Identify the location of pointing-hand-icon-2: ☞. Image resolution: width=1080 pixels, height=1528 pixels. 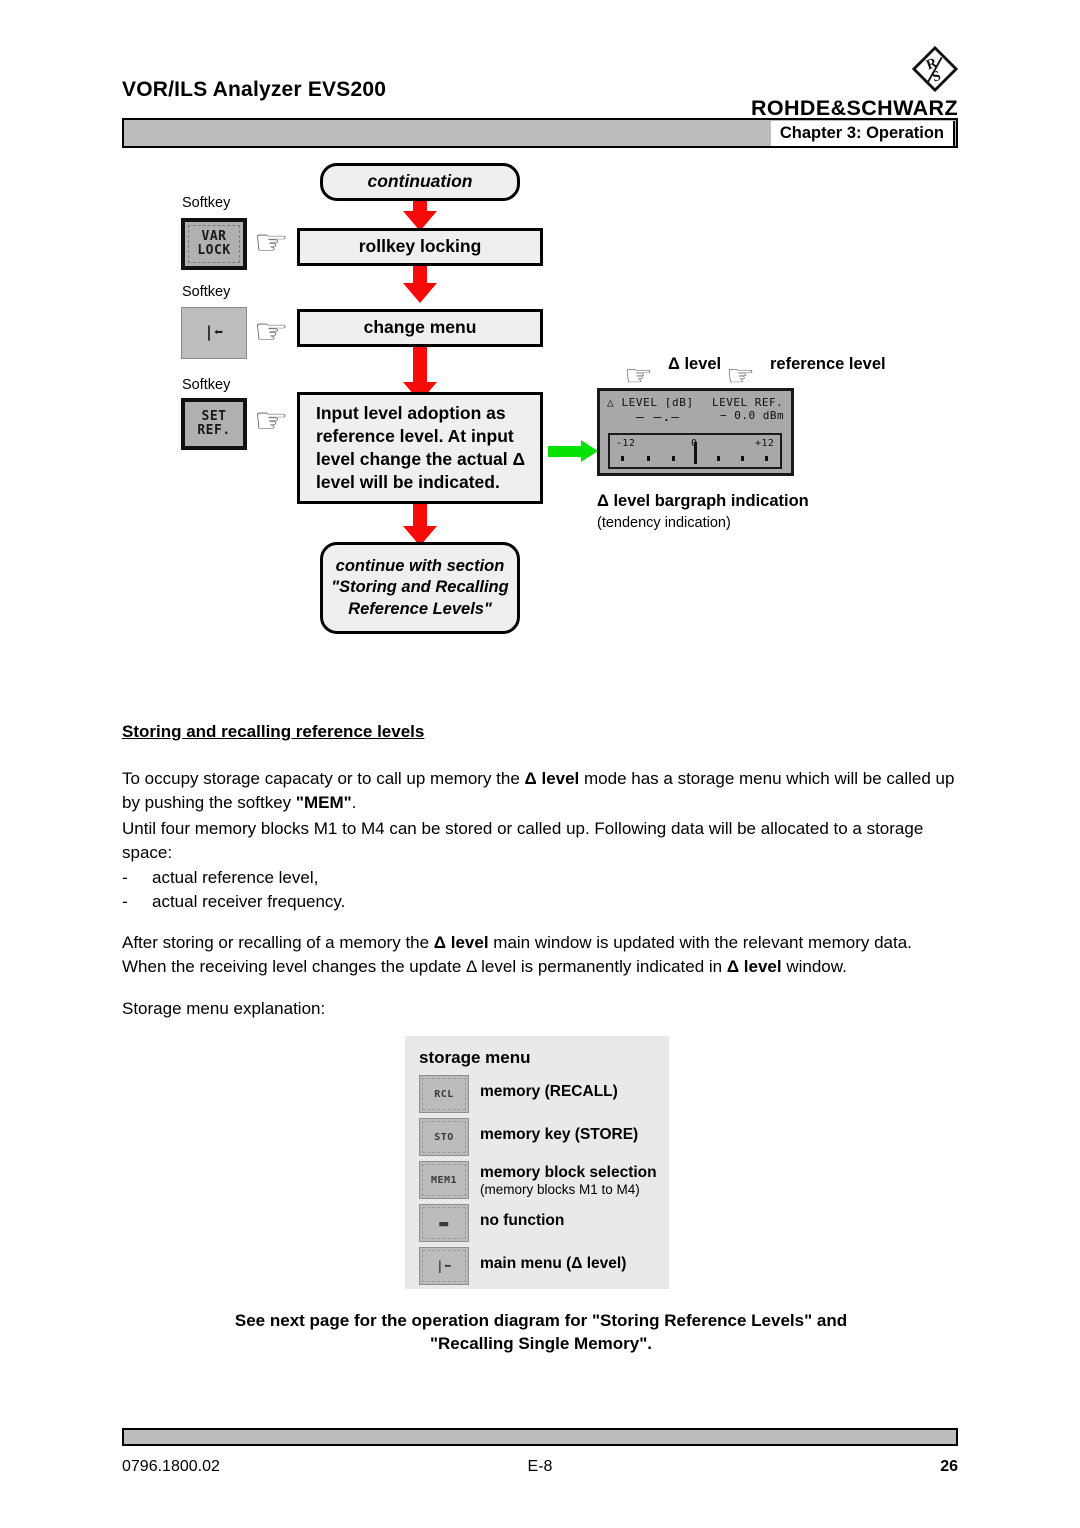
(271, 332).